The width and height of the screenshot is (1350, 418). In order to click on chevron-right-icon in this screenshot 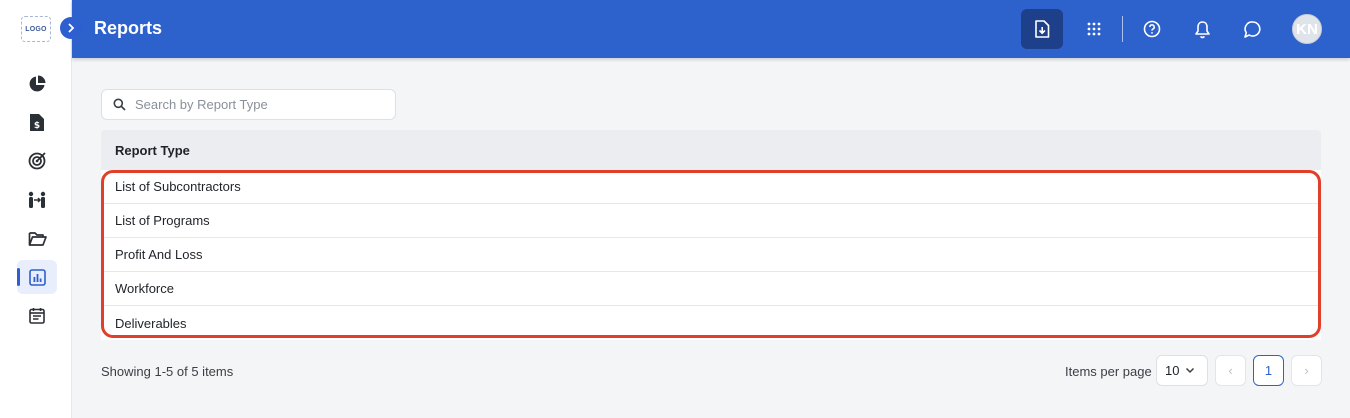, I will do `click(71, 28)`.